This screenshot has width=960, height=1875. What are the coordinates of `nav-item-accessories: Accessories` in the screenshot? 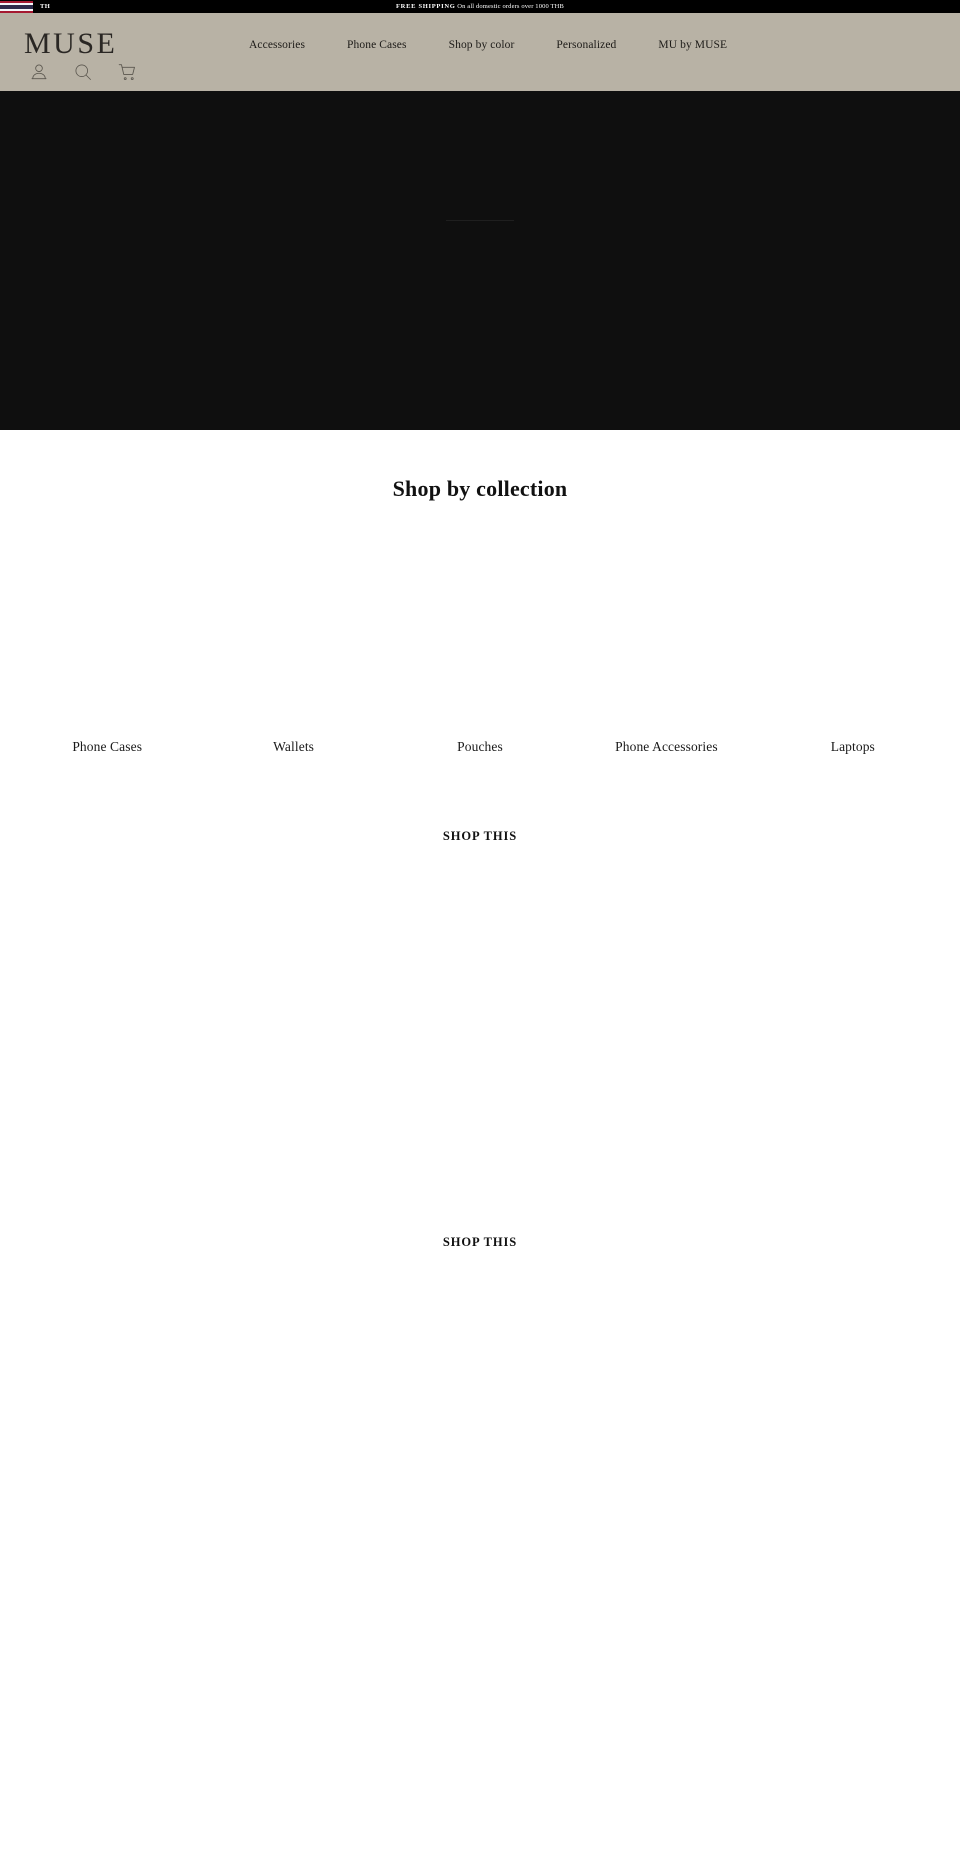 It's located at (277, 45).